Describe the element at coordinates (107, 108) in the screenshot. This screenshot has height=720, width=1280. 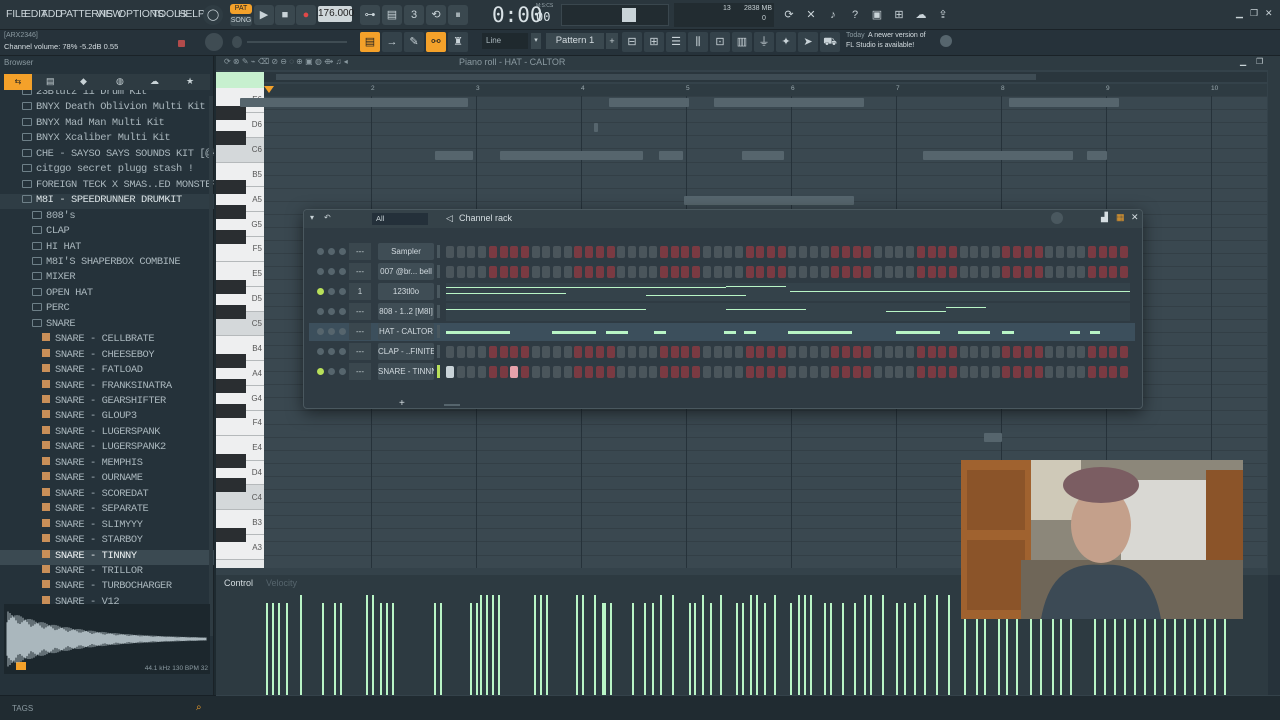
I see `browser-folder: BNYX Death Oblivion Multi Kit` at that location.